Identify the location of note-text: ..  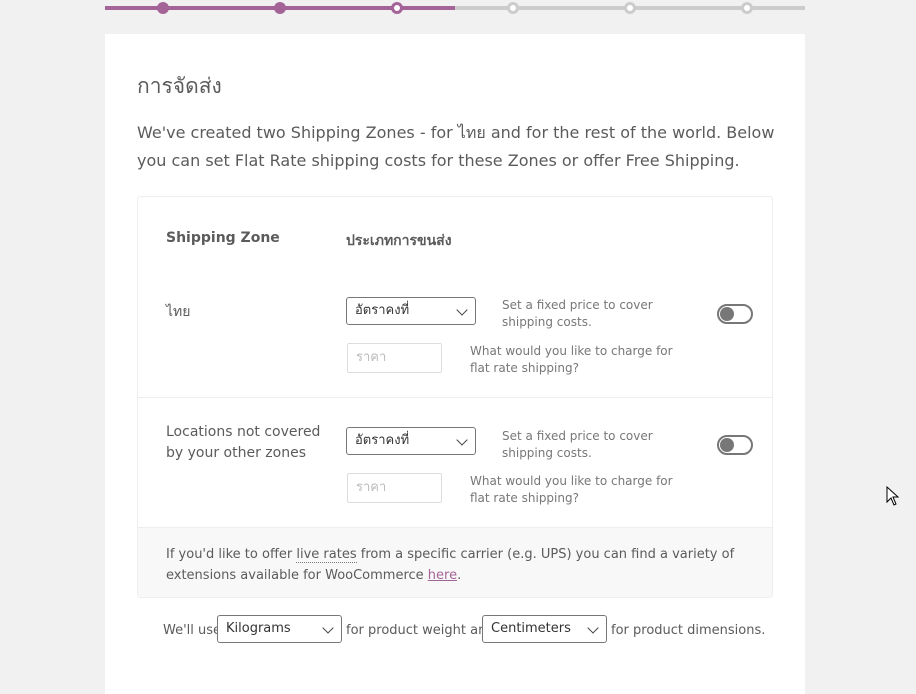
(459, 575).